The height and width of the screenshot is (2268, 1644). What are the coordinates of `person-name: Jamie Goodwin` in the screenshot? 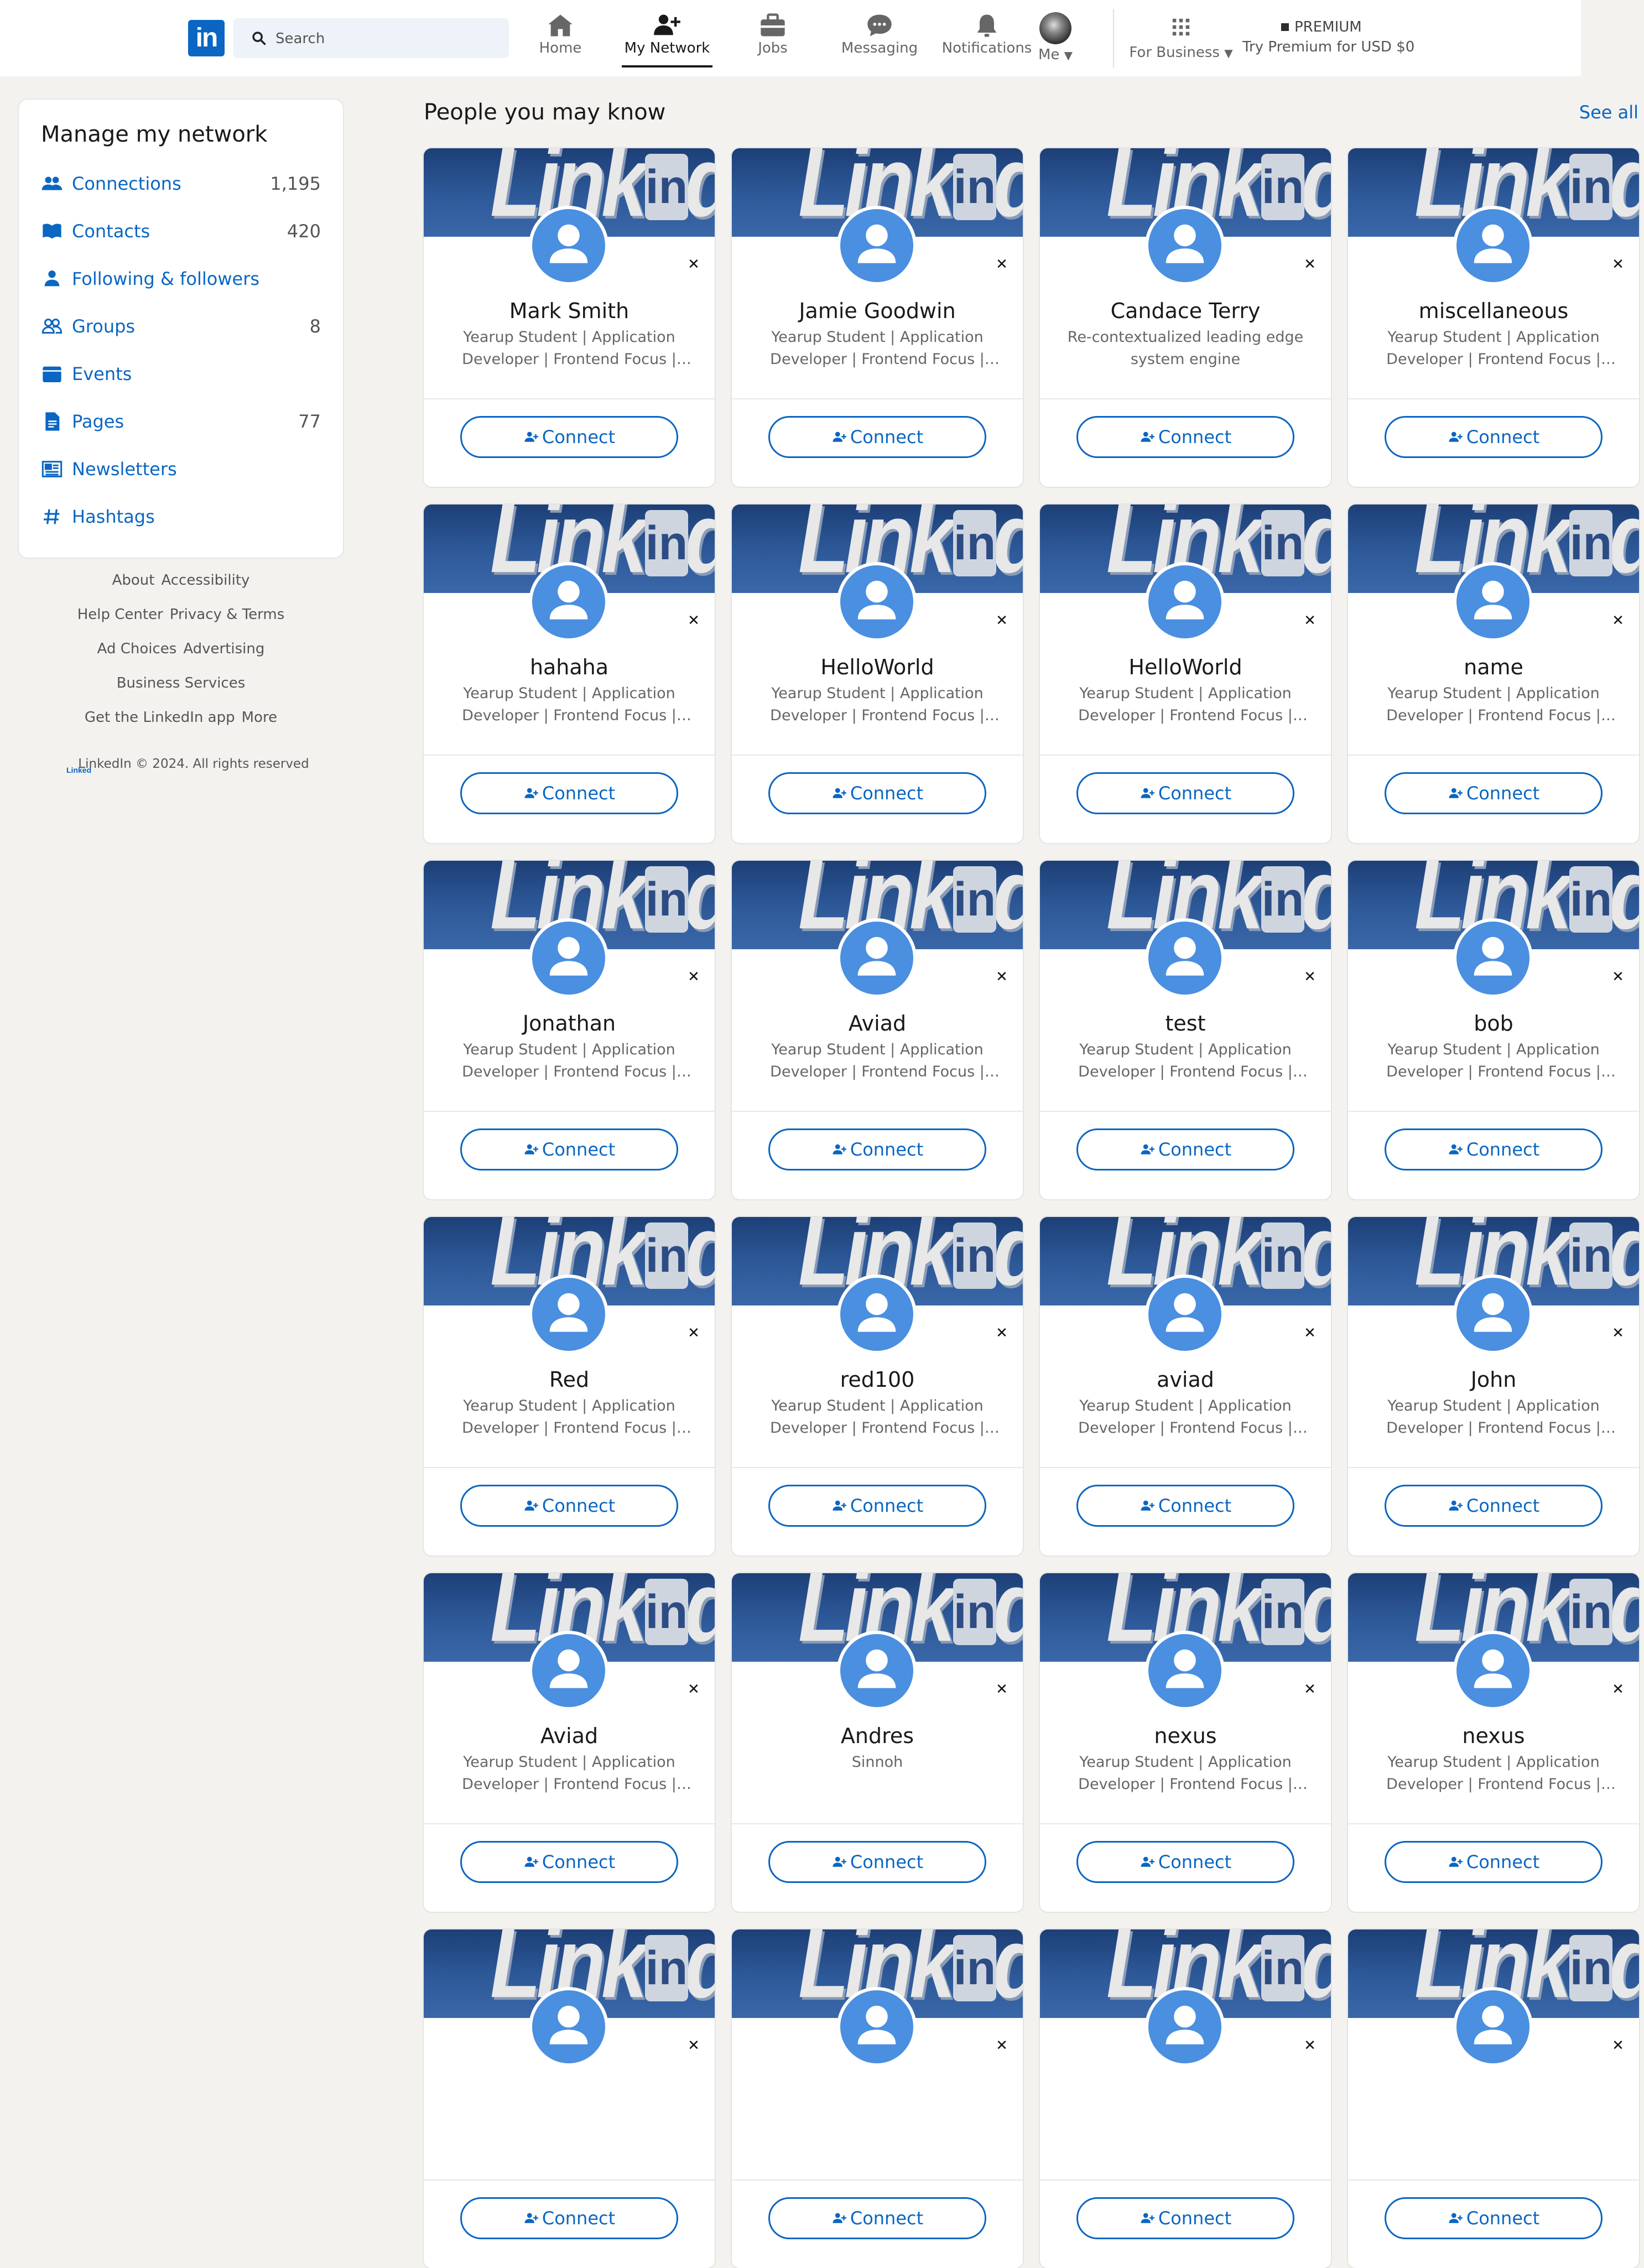 It's located at (877, 311).